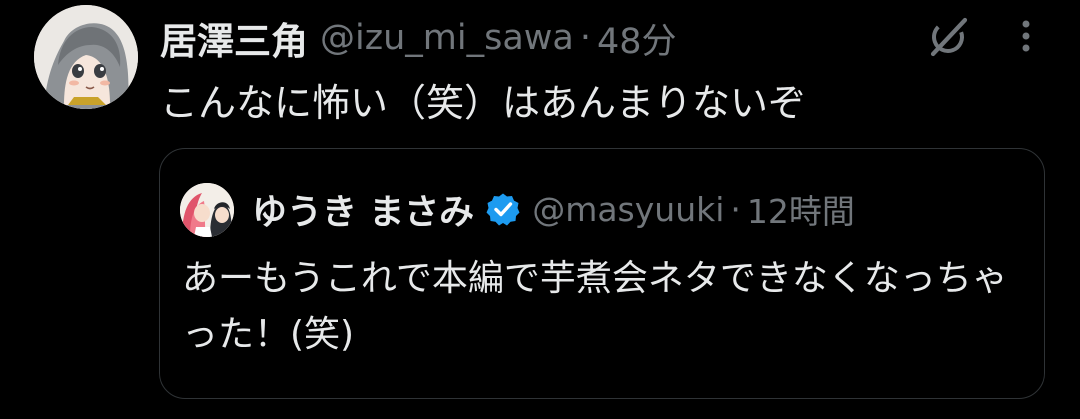 This screenshot has height=419, width=1080. I want to click on avatar-image, so click(86, 57).